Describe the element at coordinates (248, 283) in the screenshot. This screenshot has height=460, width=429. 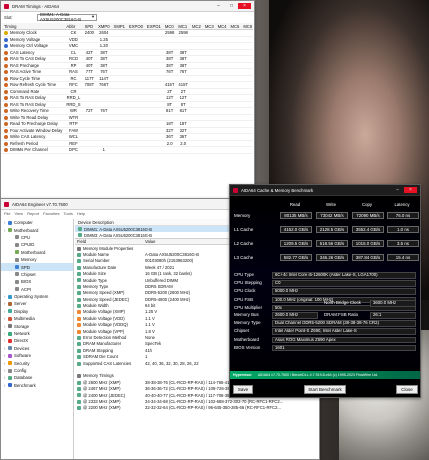
I see `info-label: CPU Stepping` at that location.